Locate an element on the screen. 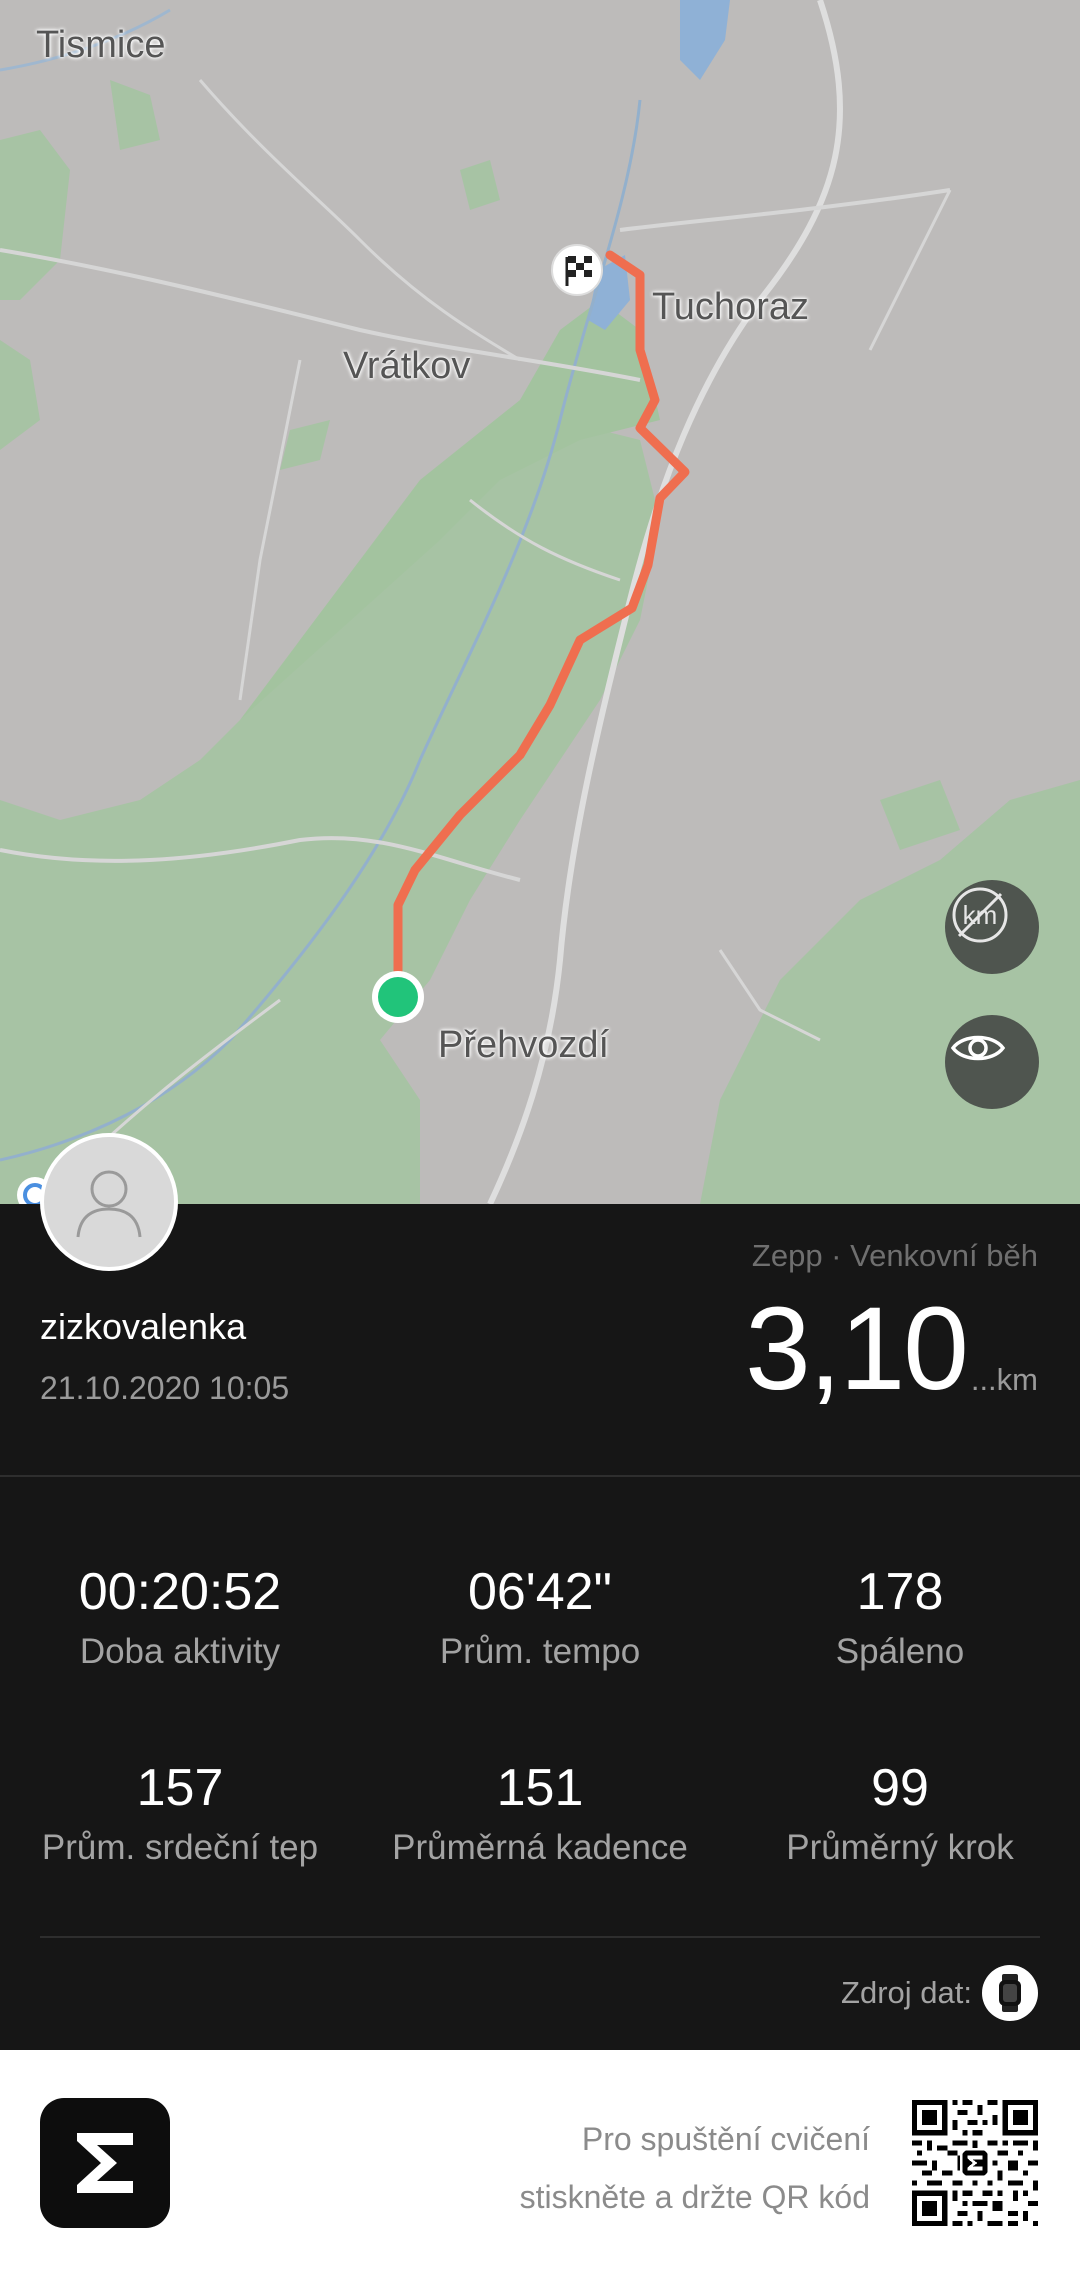 This screenshot has width=1080, height=2272. distance-display: 3,10 ...km is located at coordinates (891, 1349).